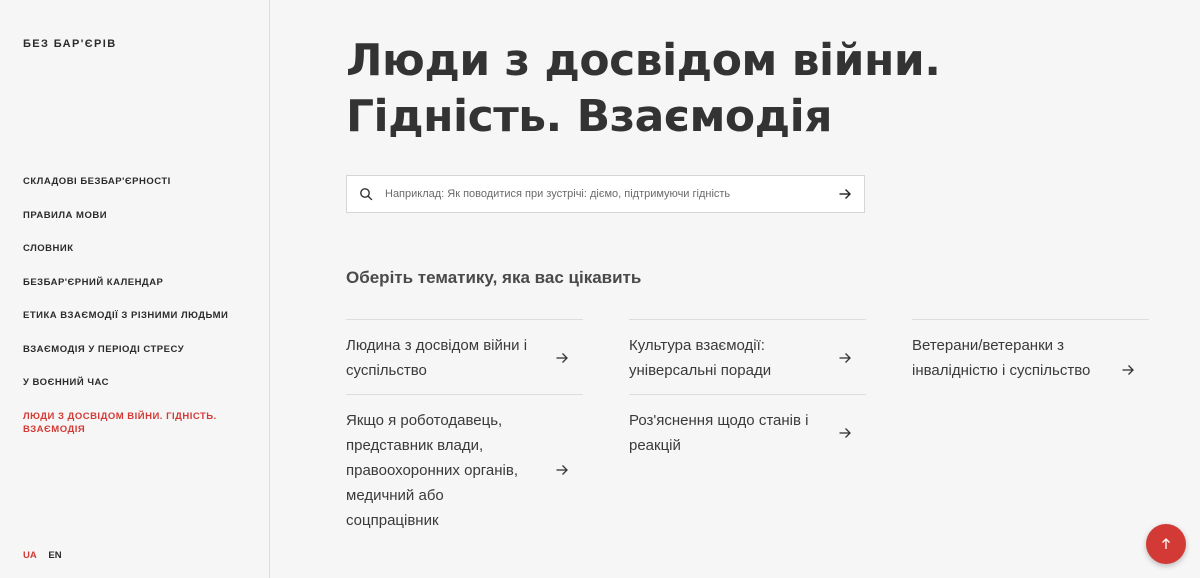  I want to click on search-input, so click(605, 194).